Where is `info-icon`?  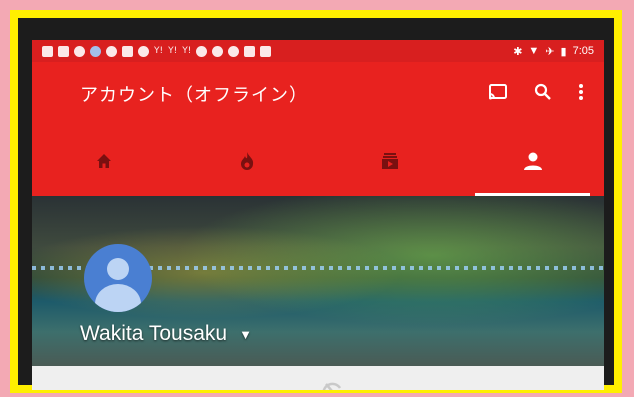 info-icon is located at coordinates (95, 51).